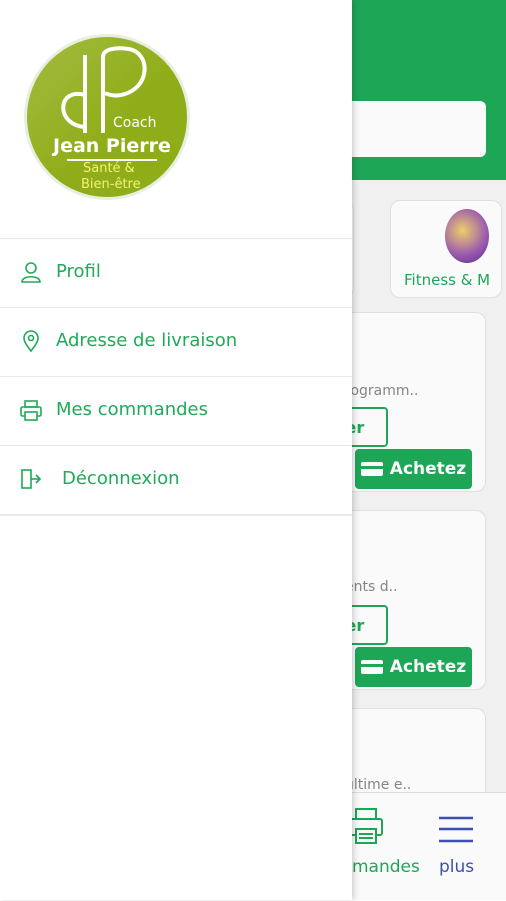 The height and width of the screenshot is (901, 506). I want to click on logo-coach-text: Coach, so click(135, 123).